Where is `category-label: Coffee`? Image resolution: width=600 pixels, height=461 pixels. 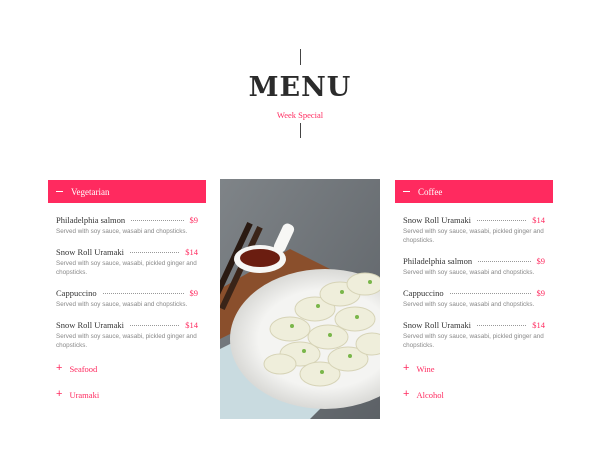
category-label: Coffee is located at coordinates (430, 191).